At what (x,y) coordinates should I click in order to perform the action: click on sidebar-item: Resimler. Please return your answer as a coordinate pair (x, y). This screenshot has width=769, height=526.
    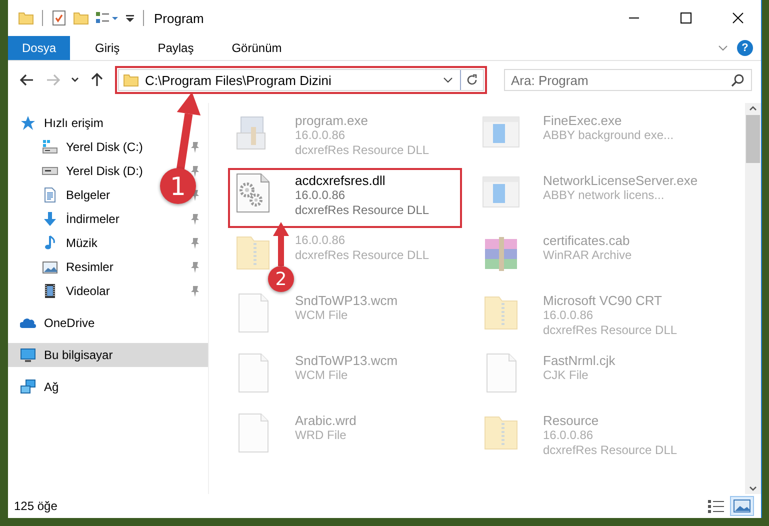
    Looking at the image, I should click on (78, 267).